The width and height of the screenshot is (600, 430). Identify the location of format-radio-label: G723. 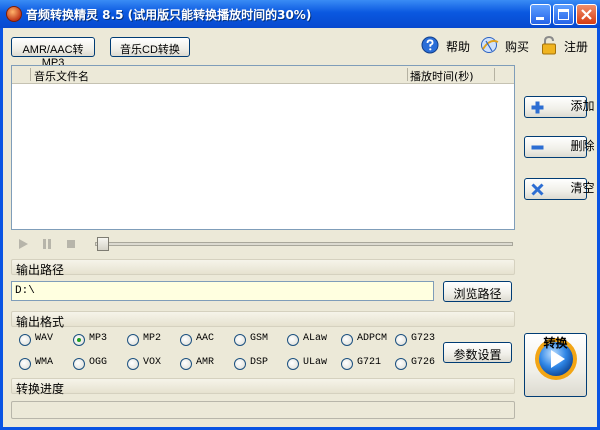
(423, 338).